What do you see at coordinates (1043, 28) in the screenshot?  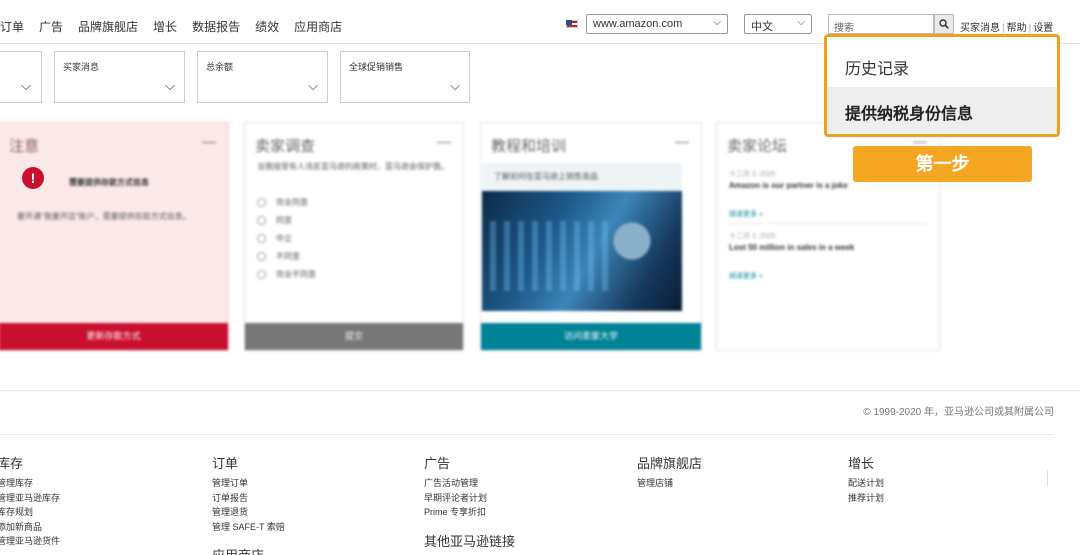 I see `settings-link: 设置` at bounding box center [1043, 28].